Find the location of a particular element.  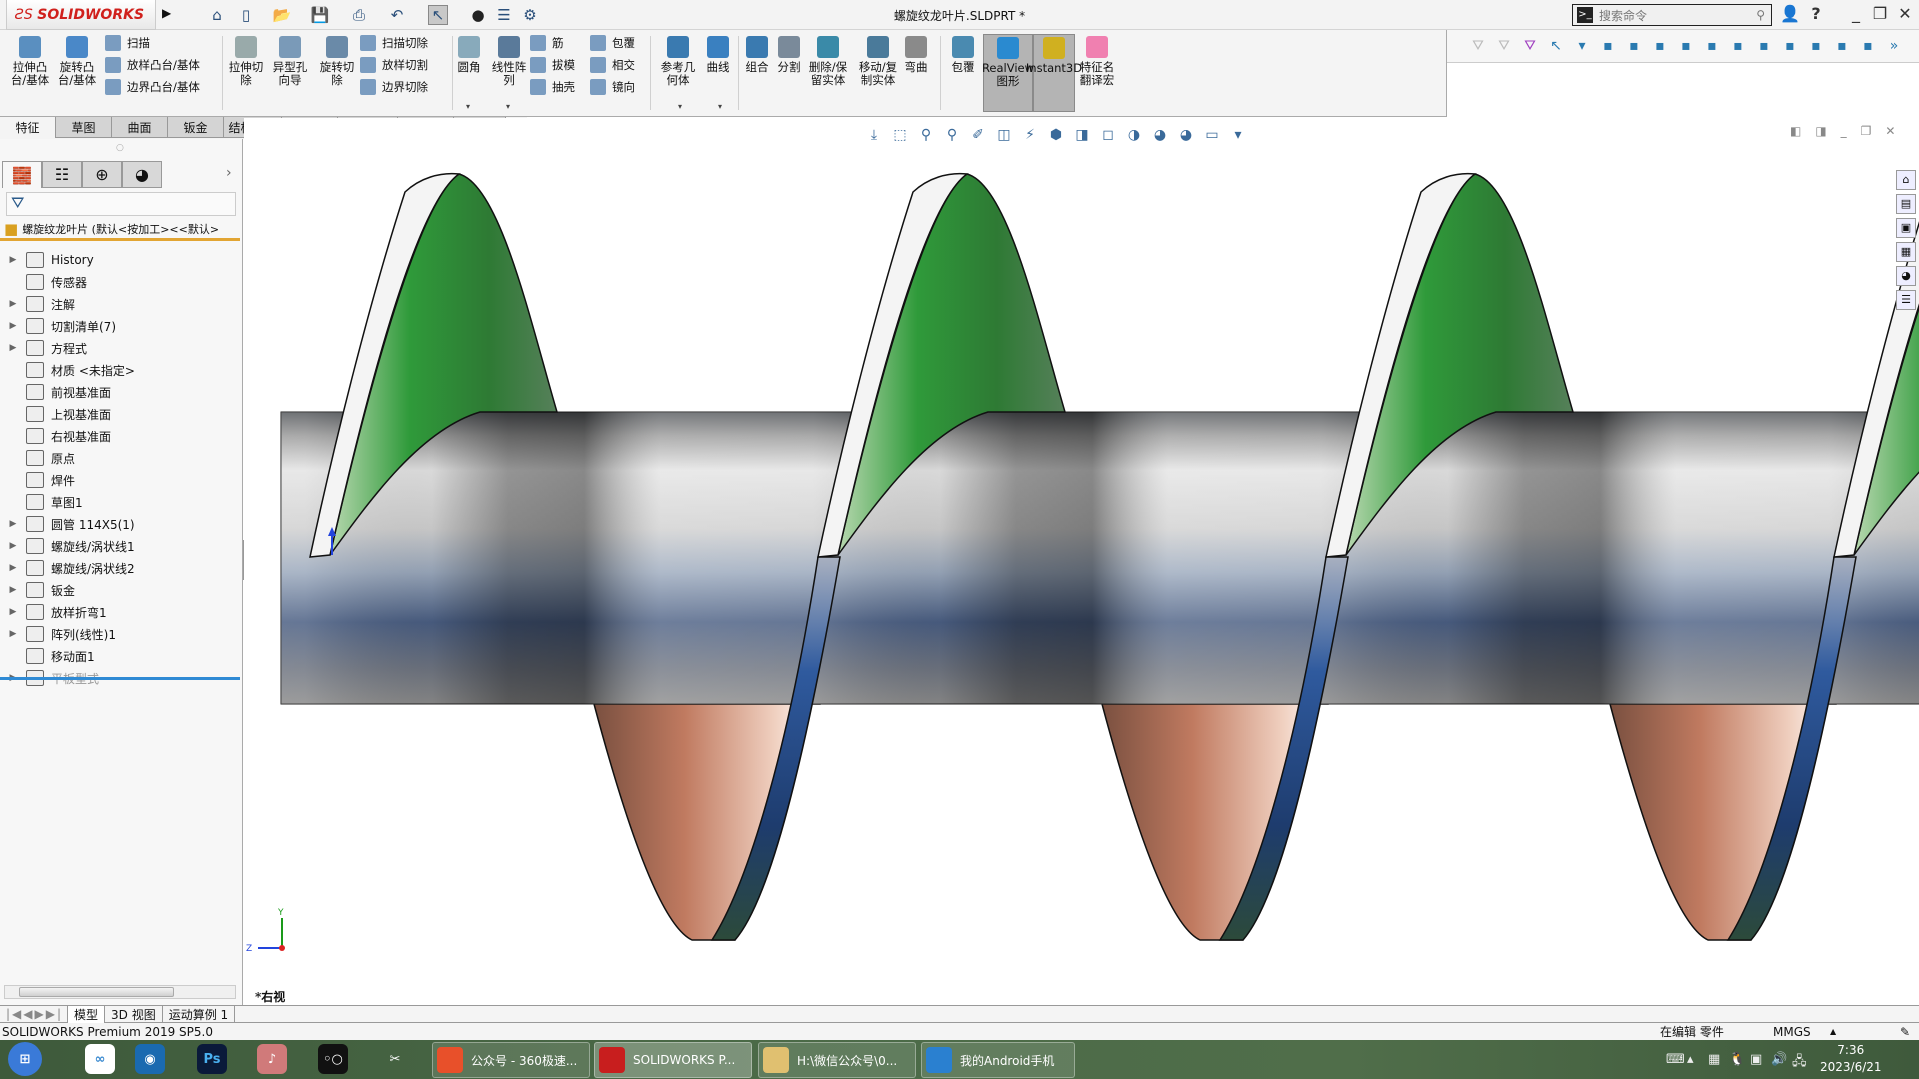

browser-icon: ◉ is located at coordinates (150, 1059).